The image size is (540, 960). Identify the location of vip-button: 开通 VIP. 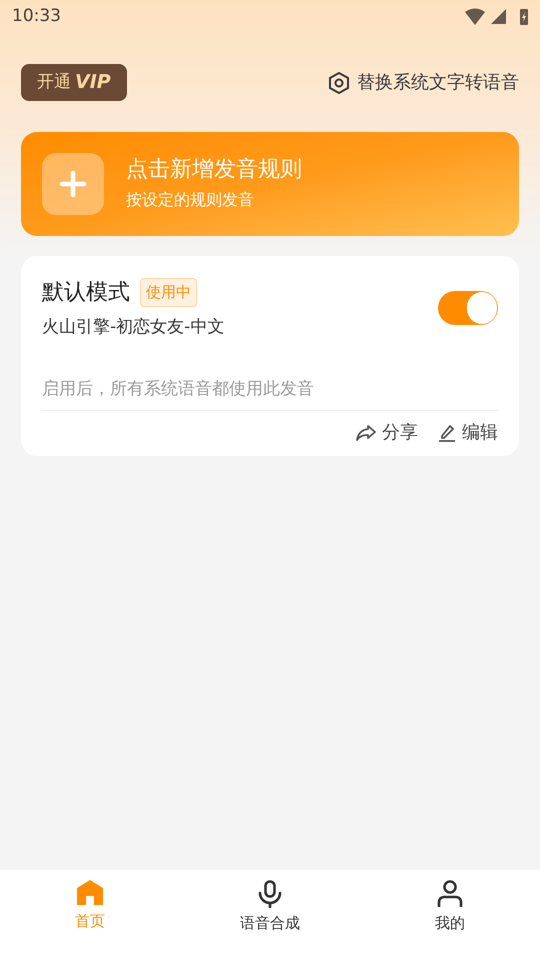
(74, 82).